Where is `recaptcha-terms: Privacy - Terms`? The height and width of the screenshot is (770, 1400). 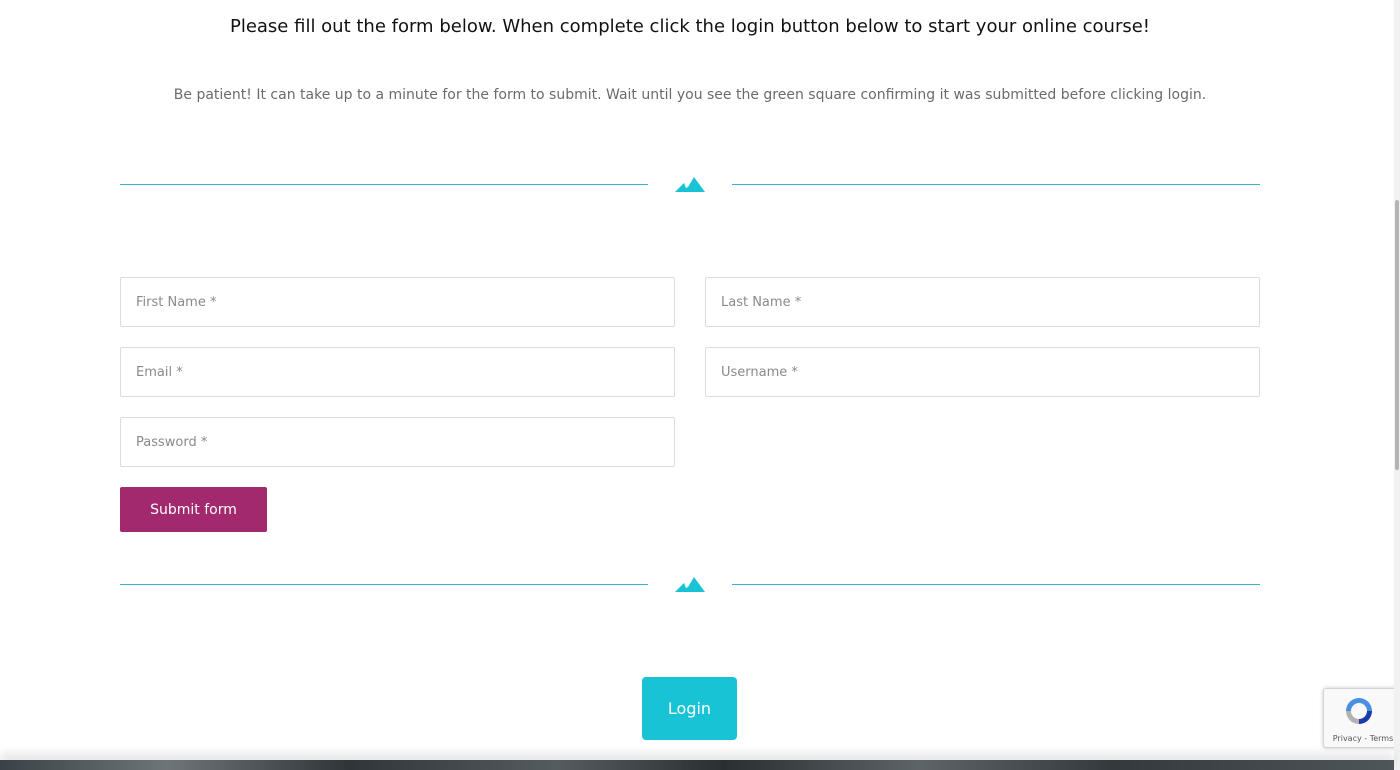
recaptcha-terms: Privacy - Terms is located at coordinates (1363, 738).